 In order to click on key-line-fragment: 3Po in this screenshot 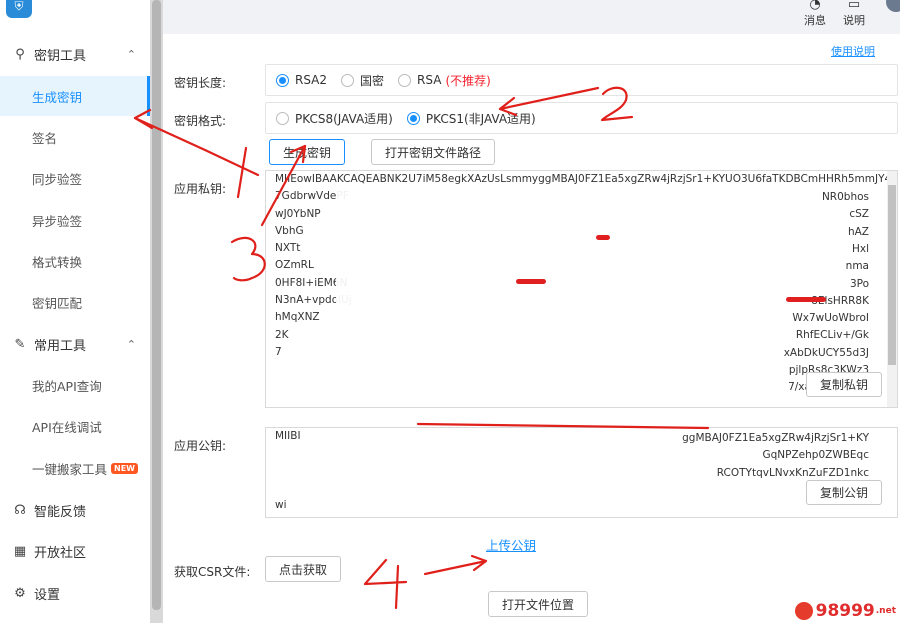, I will do `click(859, 283)`.